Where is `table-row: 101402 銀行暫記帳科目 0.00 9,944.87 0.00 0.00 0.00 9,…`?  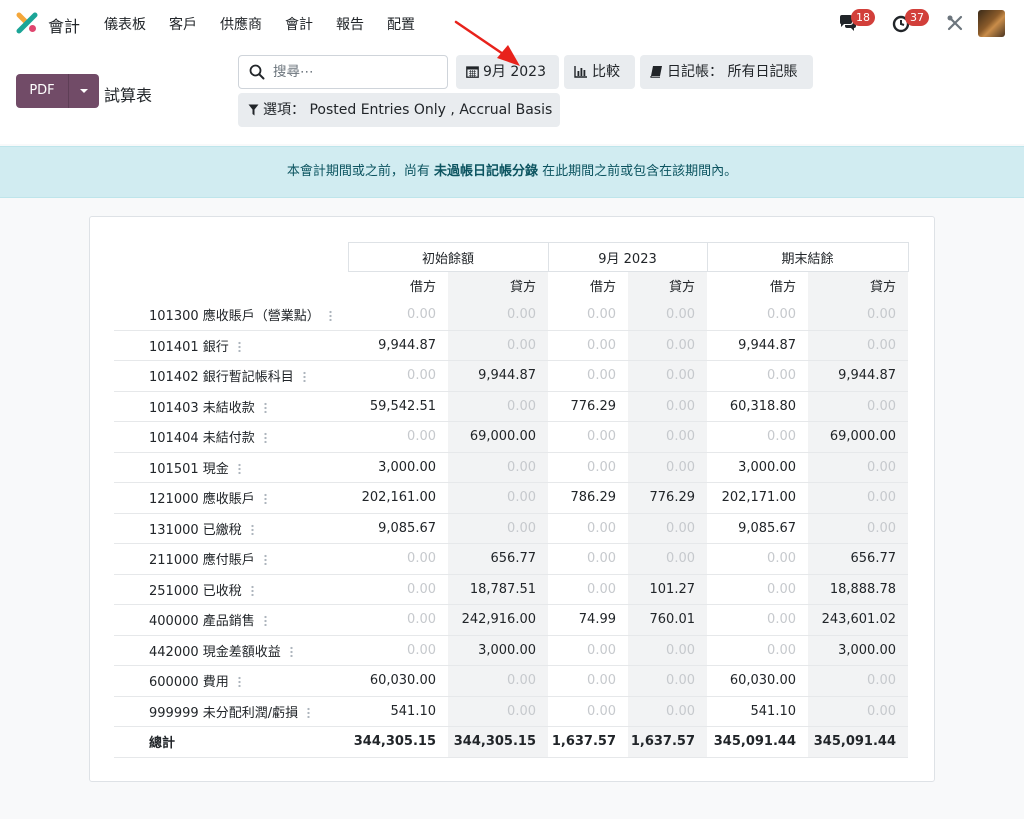 table-row: 101402 銀行暫記帳科目 0.00 9,944.87 0.00 0.00 0.00 9,… is located at coordinates (511, 376).